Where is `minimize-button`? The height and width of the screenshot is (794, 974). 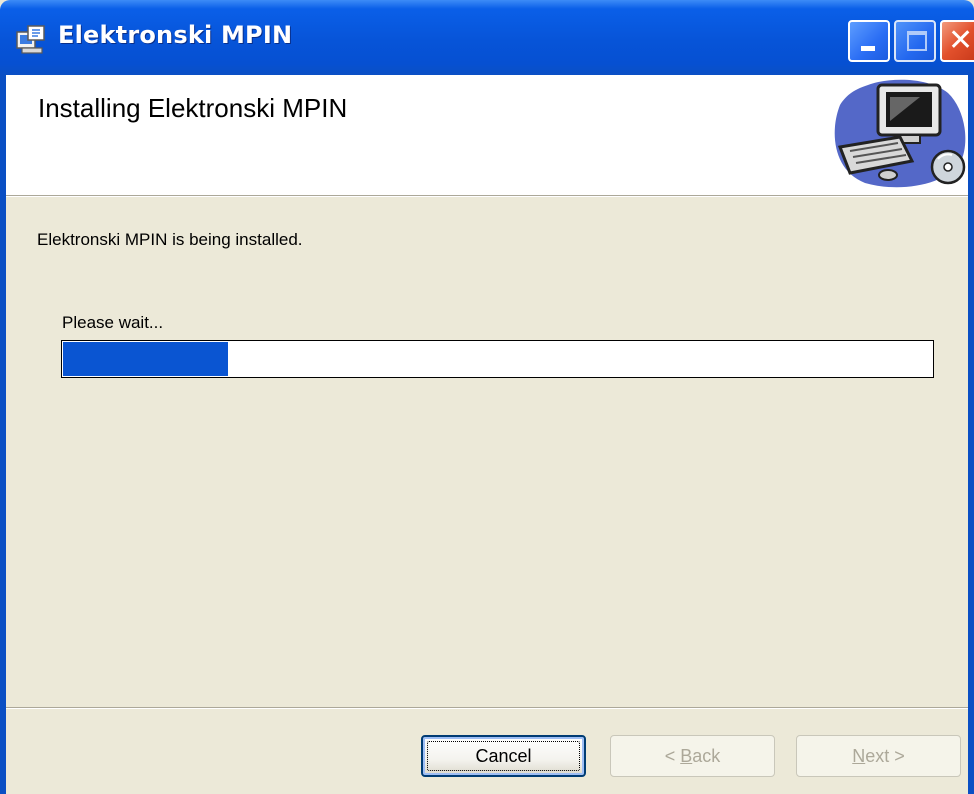 minimize-button is located at coordinates (869, 41).